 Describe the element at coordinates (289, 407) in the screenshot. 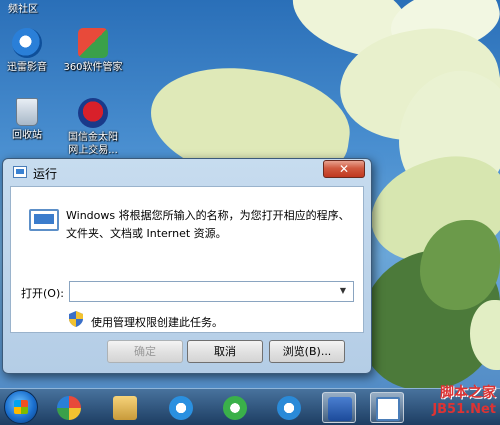

I see `taskbar-k-icon` at that location.